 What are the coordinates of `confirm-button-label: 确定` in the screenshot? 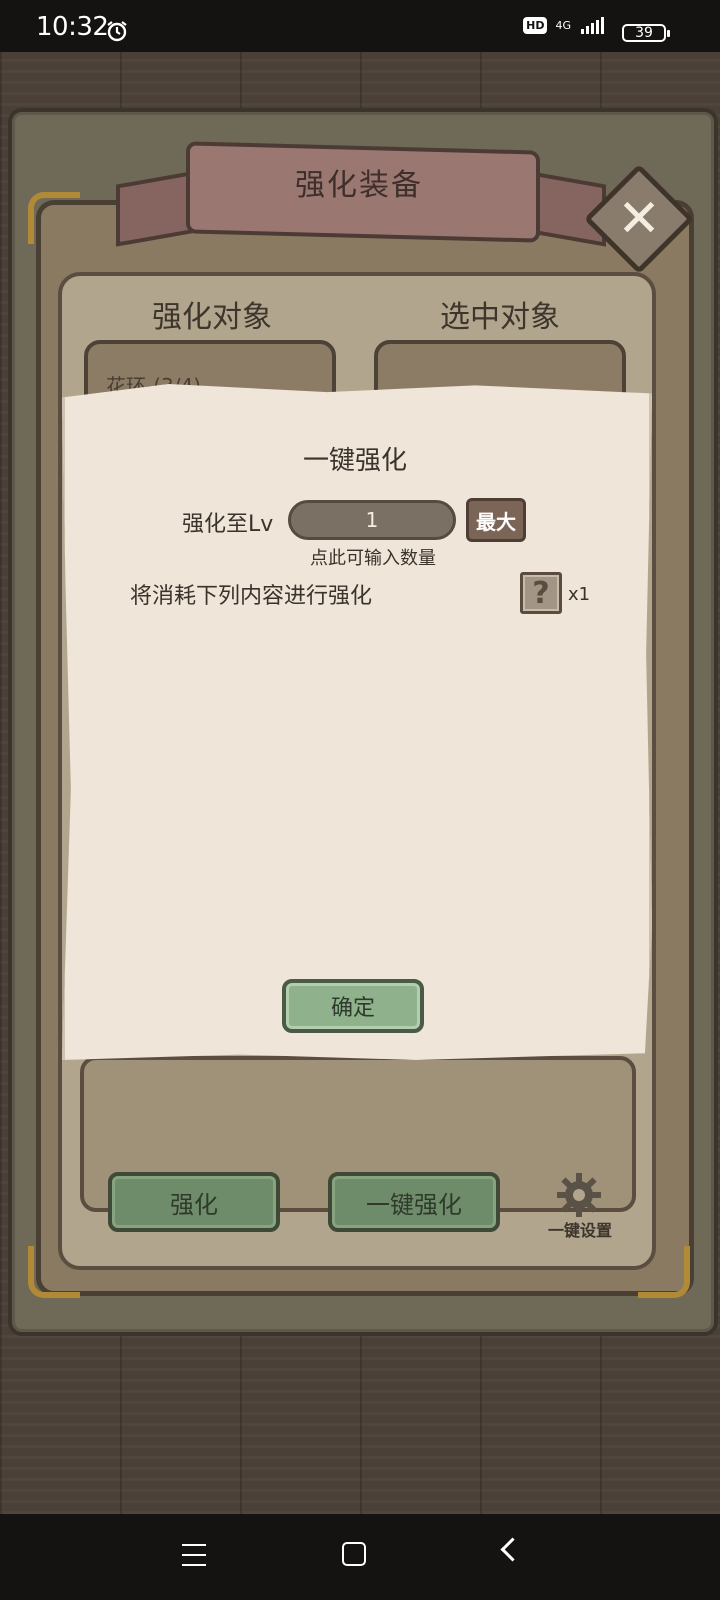 It's located at (352, 1008).